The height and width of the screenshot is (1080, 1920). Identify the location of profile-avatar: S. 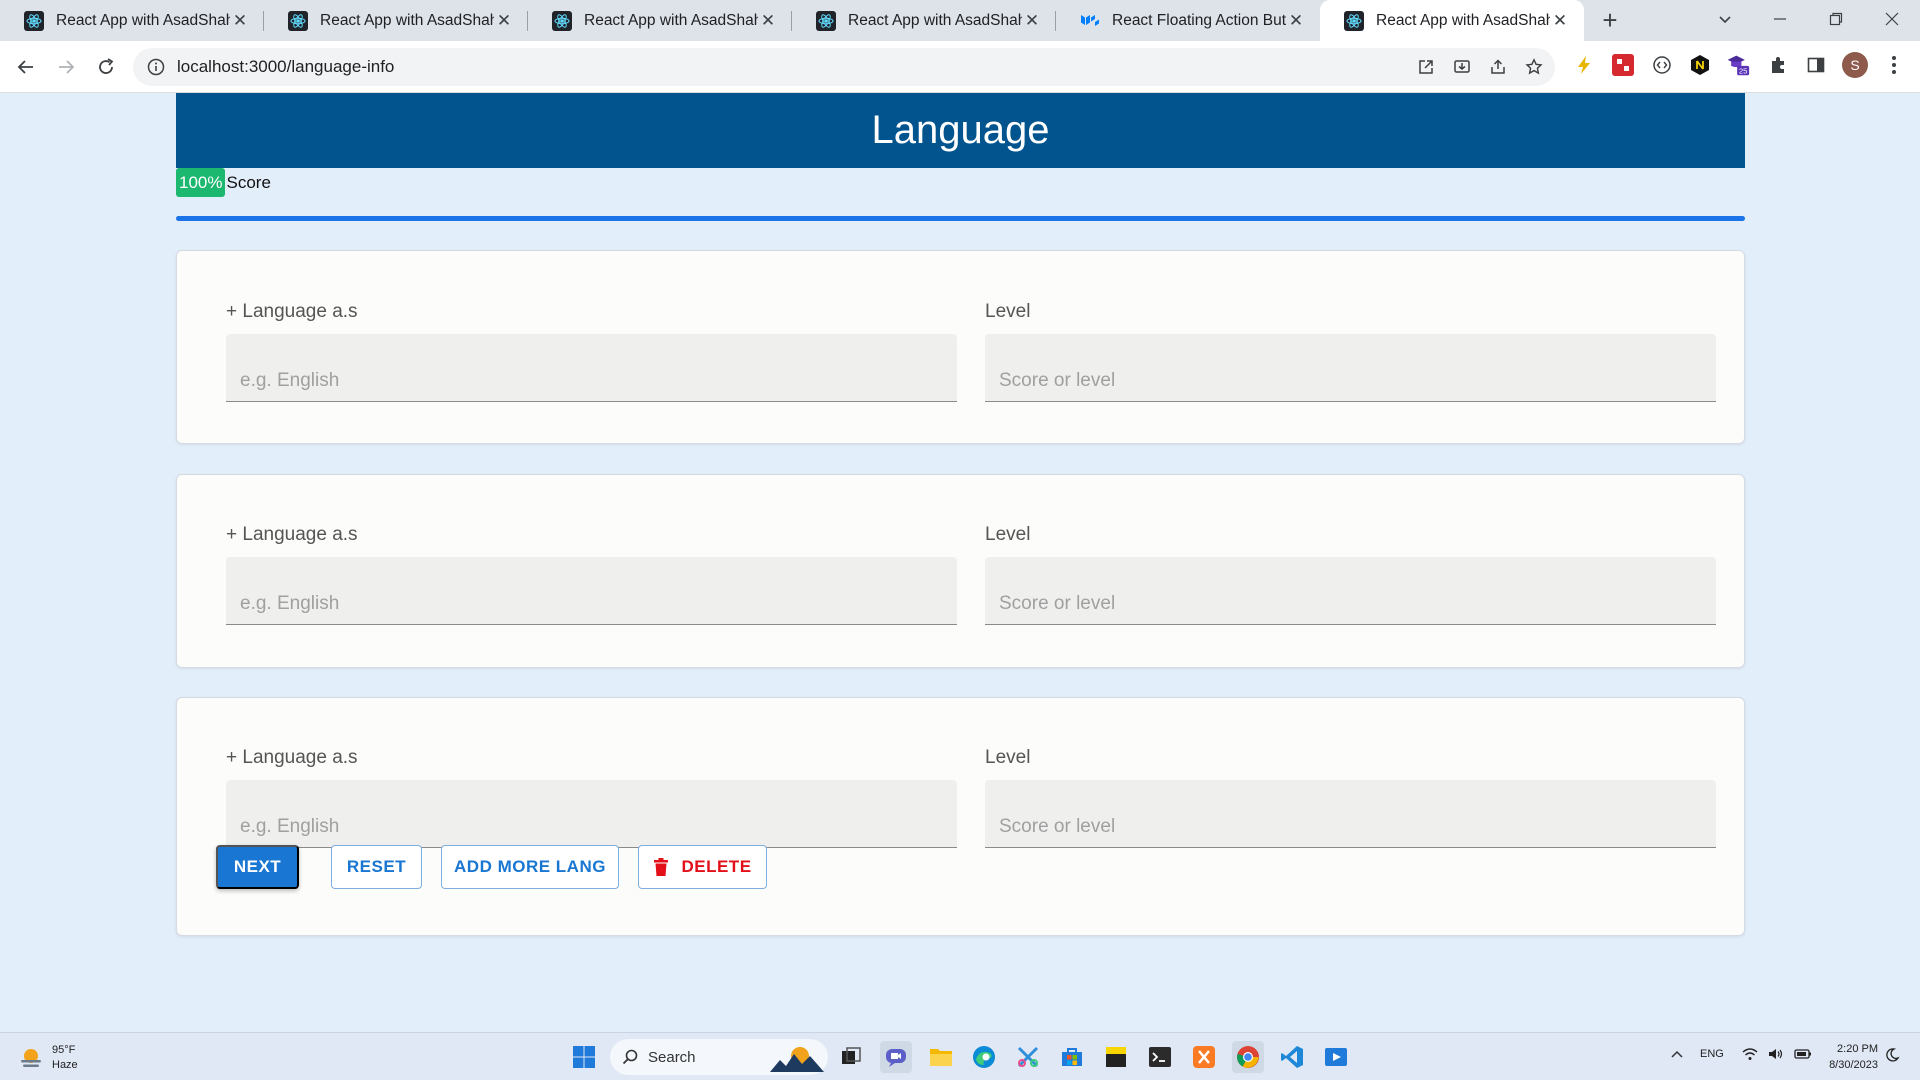
(1855, 65).